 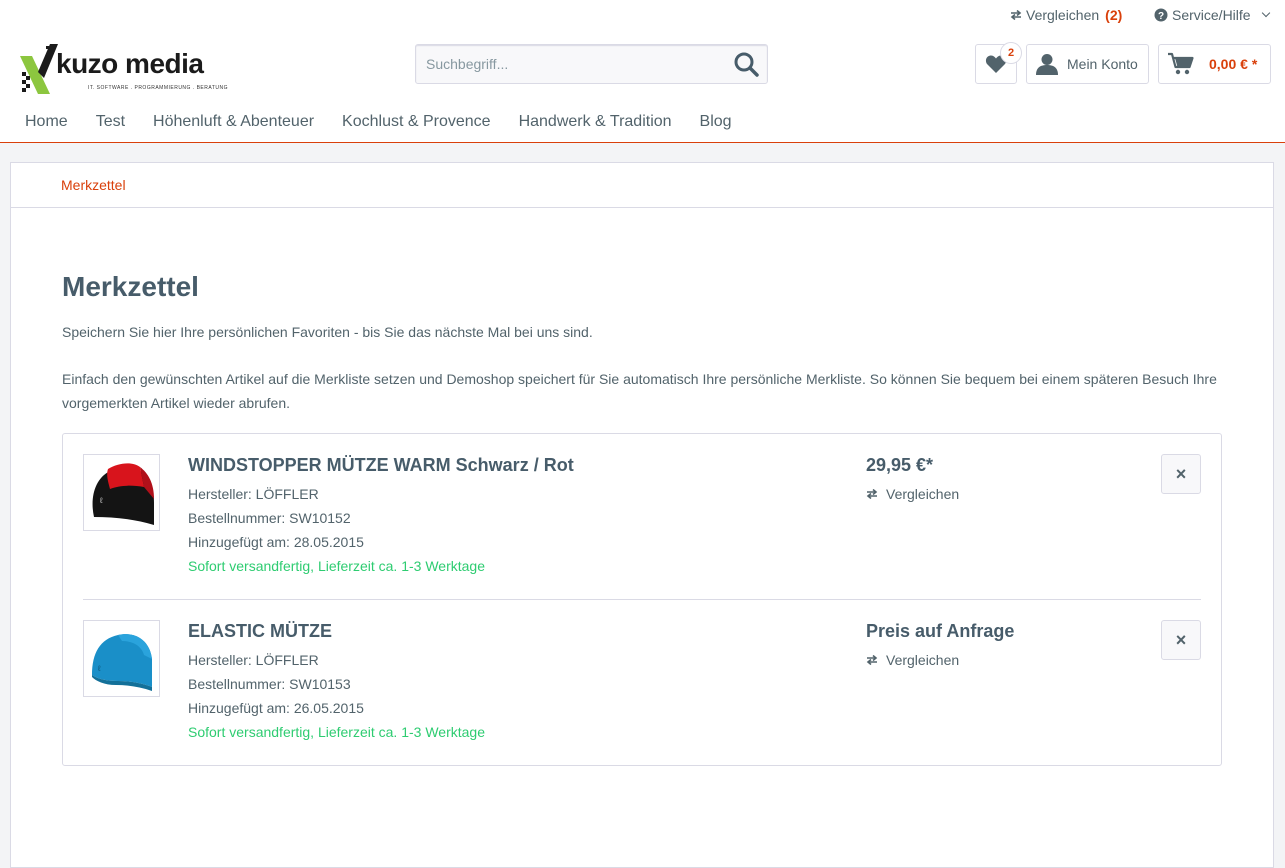 What do you see at coordinates (110, 122) in the screenshot?
I see `nav-item-test: Test` at bounding box center [110, 122].